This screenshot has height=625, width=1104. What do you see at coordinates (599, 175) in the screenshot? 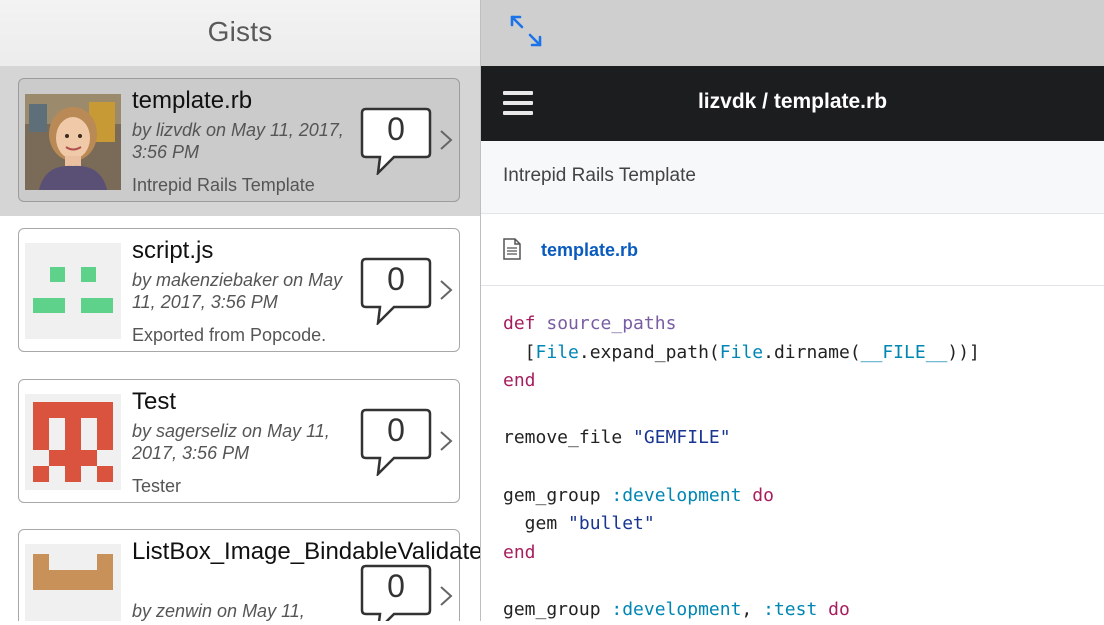
I see `gist-description-text: Intrepid Rails Template` at bounding box center [599, 175].